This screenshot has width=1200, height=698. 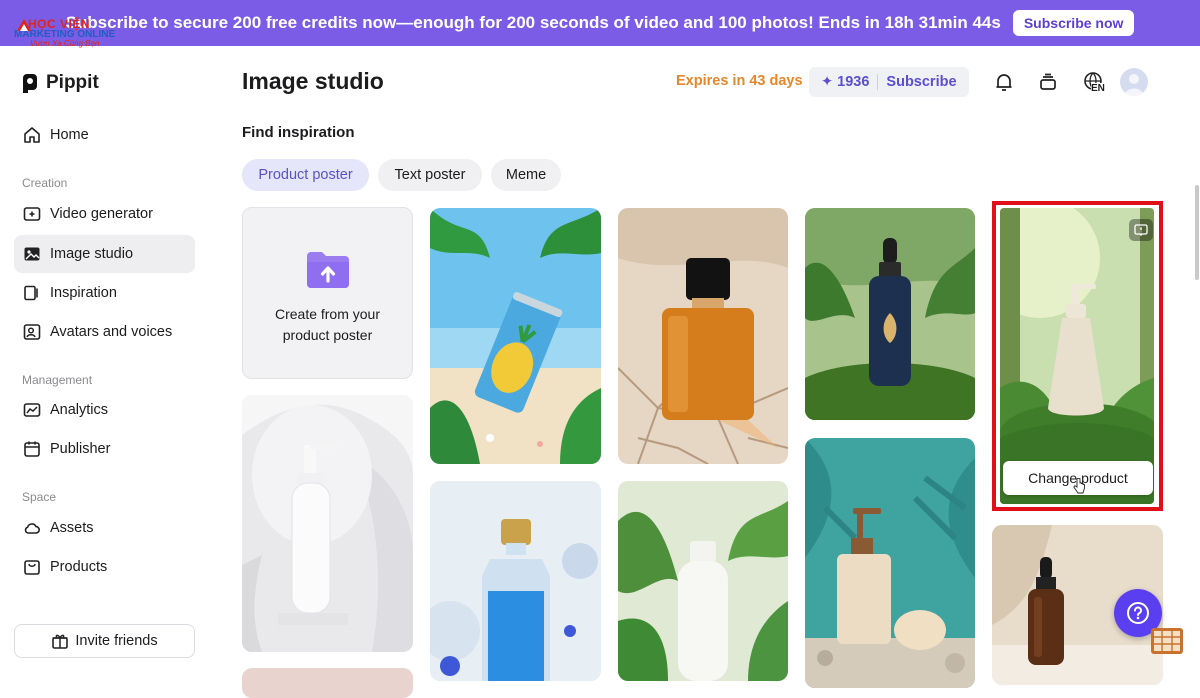 I want to click on credits-badge: ✦ 1936 Subscribe, so click(x=889, y=82).